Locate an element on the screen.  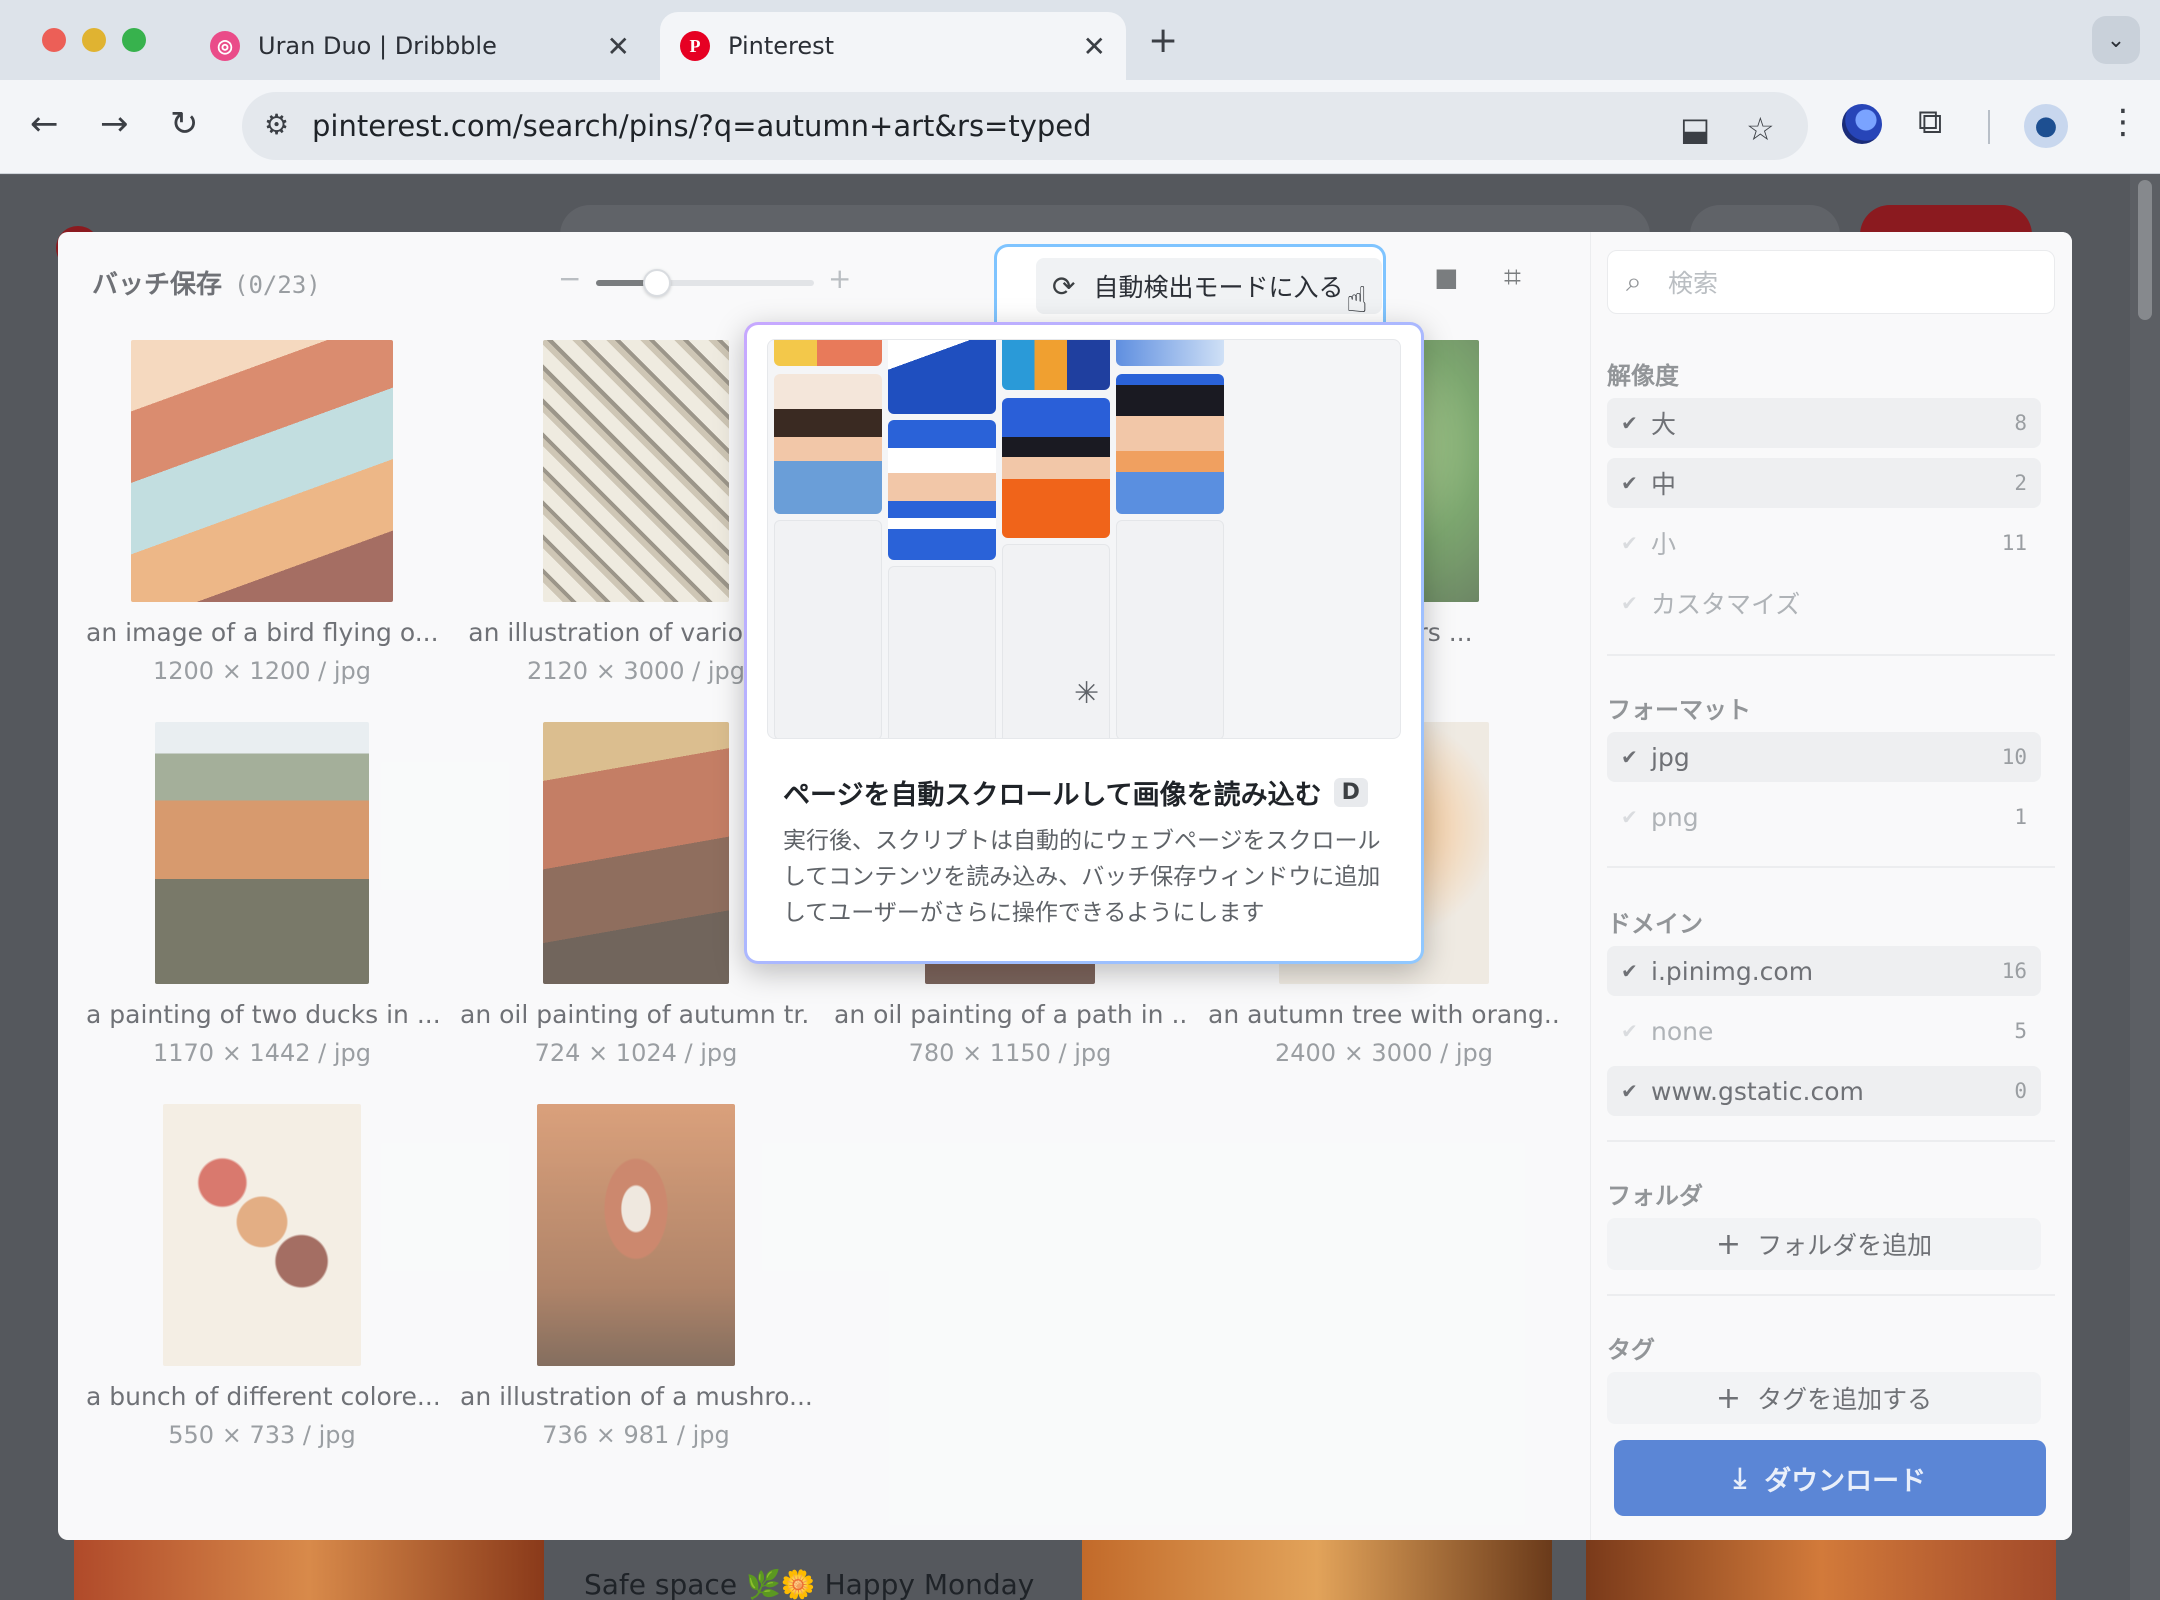
plus-icon: + is located at coordinates (1728, 1244).